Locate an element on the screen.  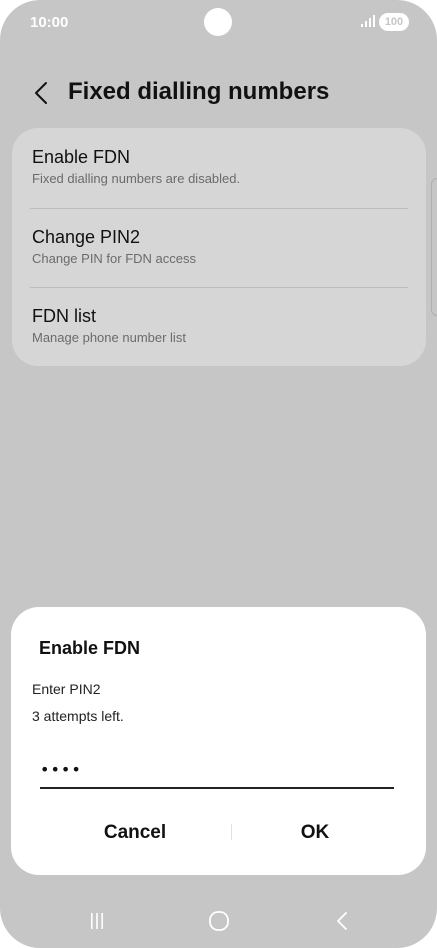
dialog-message: Enter PIN2 is located at coordinates (66, 689).